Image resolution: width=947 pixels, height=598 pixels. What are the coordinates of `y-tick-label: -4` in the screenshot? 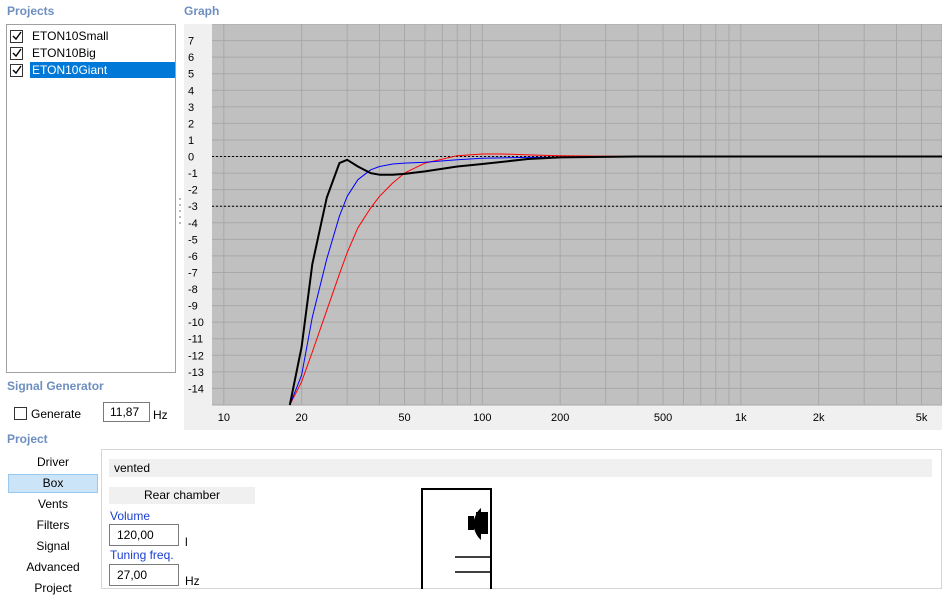 It's located at (193, 224).